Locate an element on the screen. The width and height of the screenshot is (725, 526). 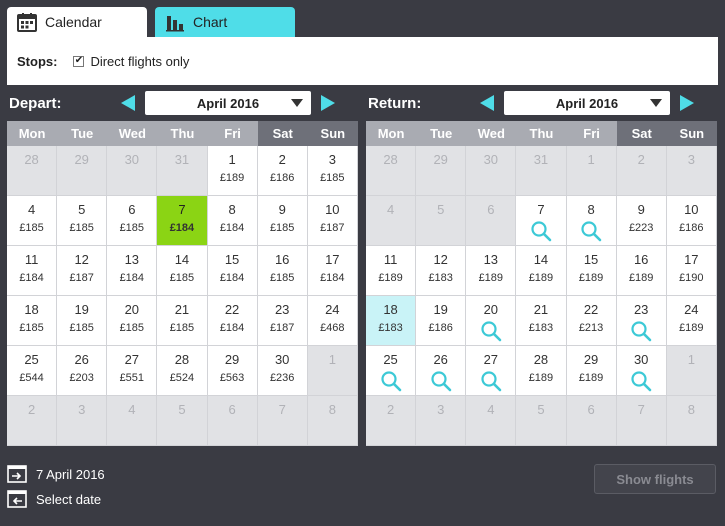
weekday-label: Thu is located at coordinates (541, 133).